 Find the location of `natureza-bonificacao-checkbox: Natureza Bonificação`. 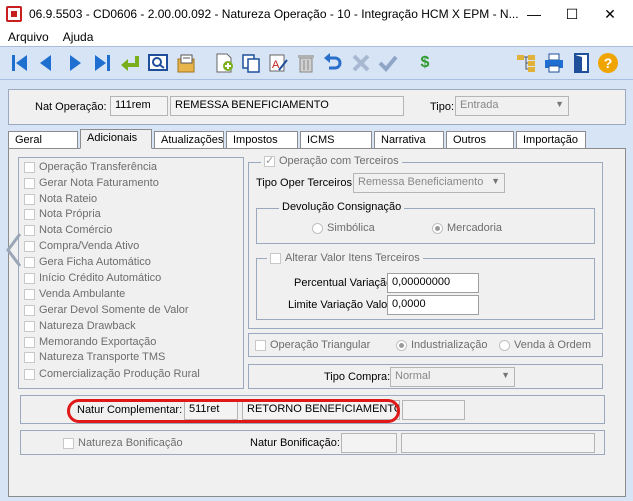

natureza-bonificacao-checkbox: Natureza Bonificação is located at coordinates (123, 443).